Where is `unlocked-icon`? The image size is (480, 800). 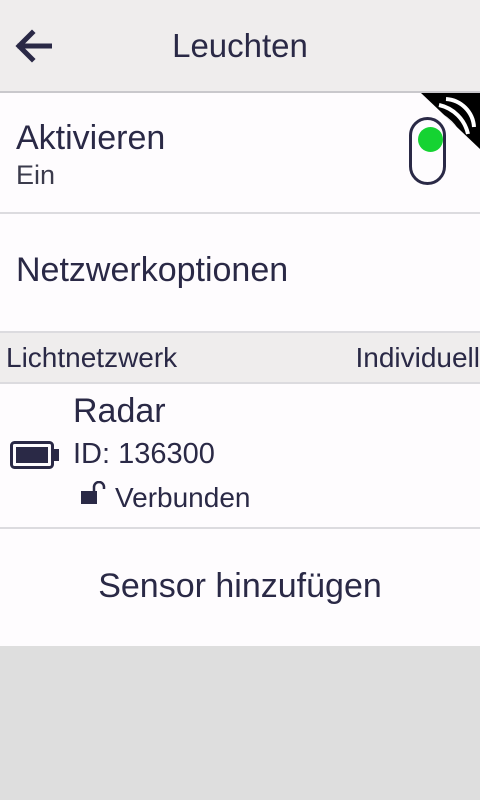 unlocked-icon is located at coordinates (93, 492).